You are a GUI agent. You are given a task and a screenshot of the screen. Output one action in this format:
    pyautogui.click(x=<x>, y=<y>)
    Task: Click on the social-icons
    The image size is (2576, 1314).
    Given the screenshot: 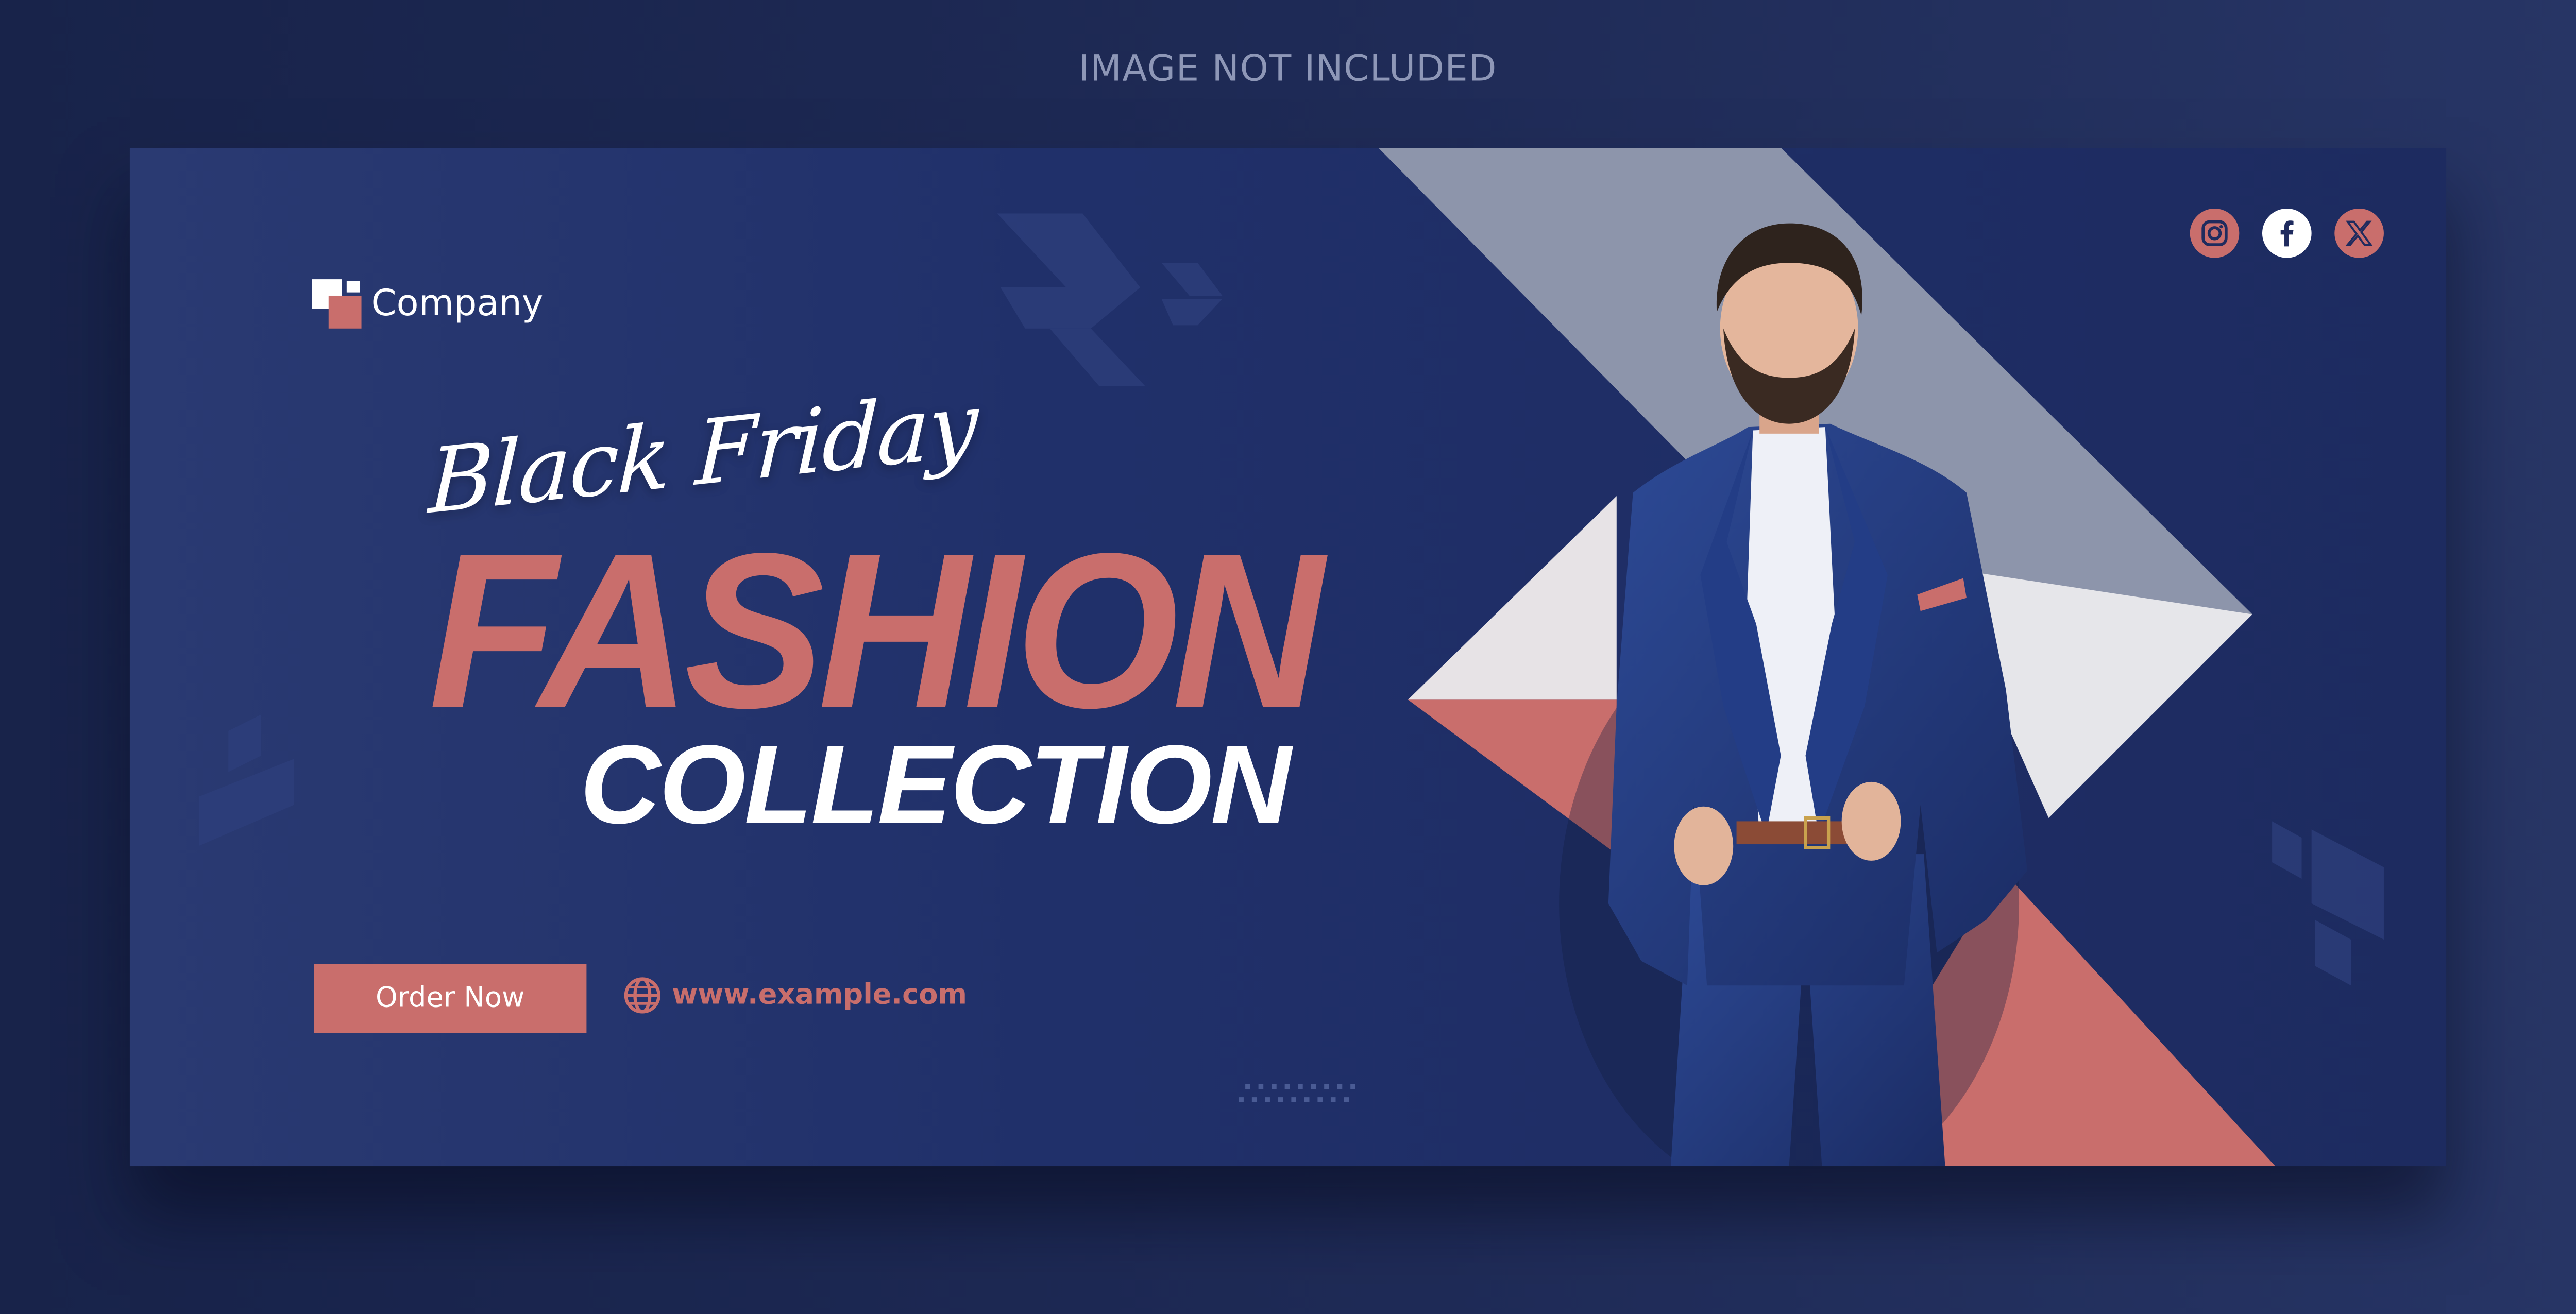 What is the action you would take?
    pyautogui.click(x=2287, y=233)
    